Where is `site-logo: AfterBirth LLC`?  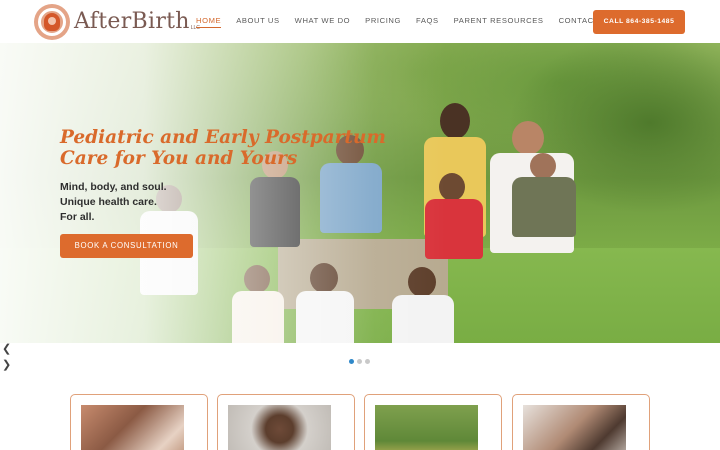 site-logo: AfterBirth LLC is located at coordinates (117, 21).